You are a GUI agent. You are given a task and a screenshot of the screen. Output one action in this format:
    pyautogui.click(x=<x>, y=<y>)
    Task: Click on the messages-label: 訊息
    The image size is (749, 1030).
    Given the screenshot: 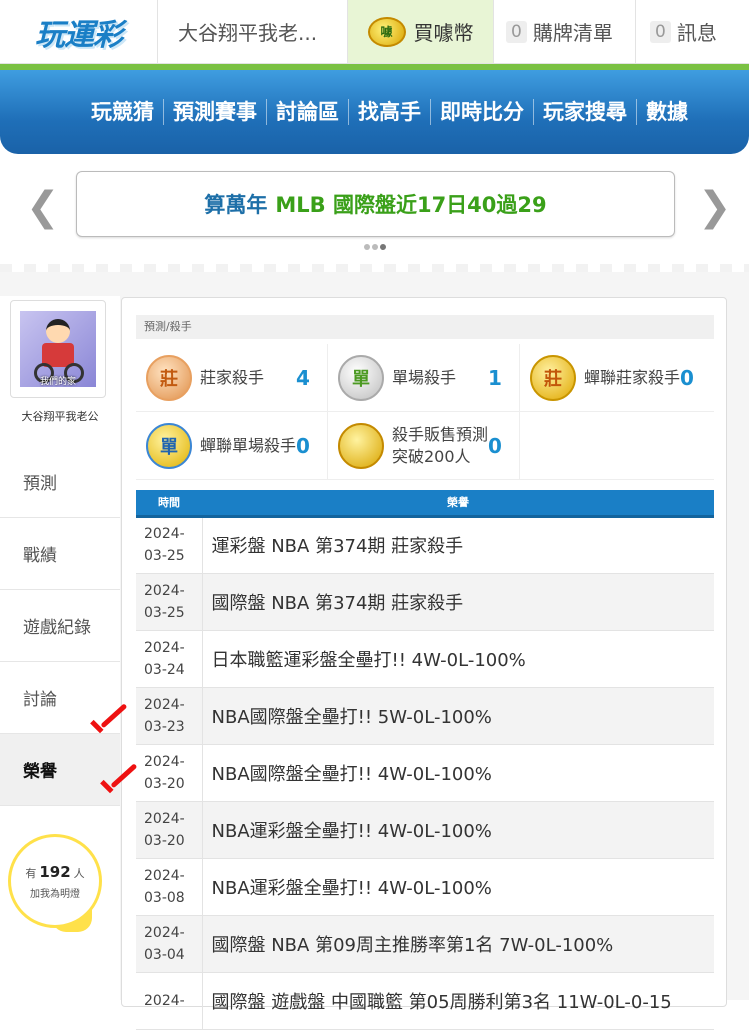 What is the action you would take?
    pyautogui.click(x=696, y=33)
    